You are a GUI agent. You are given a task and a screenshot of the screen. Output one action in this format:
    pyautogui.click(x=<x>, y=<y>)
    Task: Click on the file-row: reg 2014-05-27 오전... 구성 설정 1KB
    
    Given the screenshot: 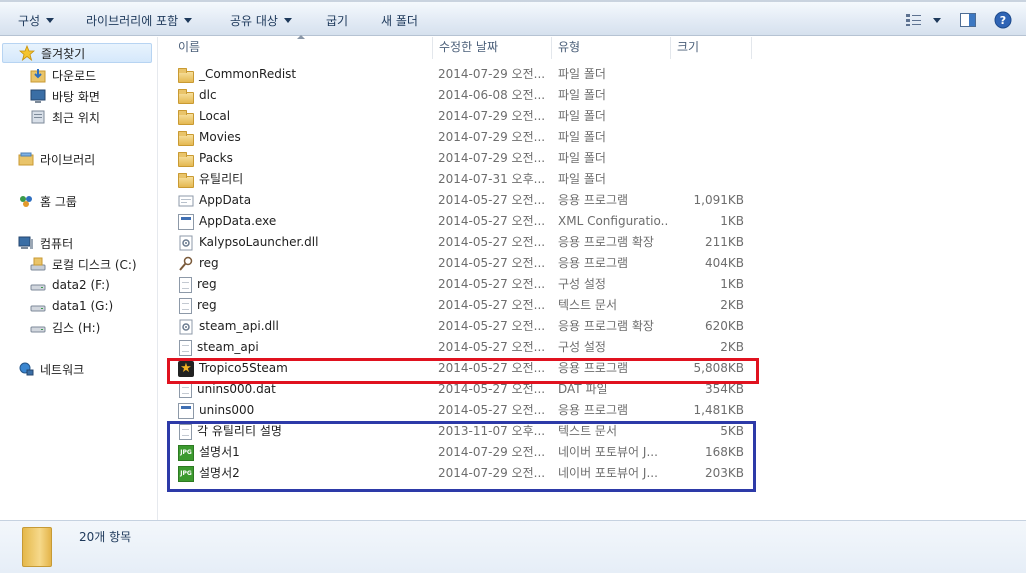 What is the action you would take?
    pyautogui.click(x=462, y=284)
    